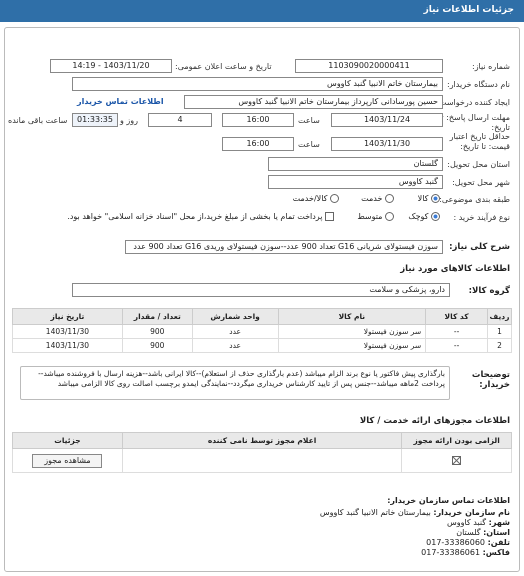 This screenshot has height=576, width=524. What do you see at coordinates (499, 345) in the screenshot?
I see `cell-index: 2` at bounding box center [499, 345].